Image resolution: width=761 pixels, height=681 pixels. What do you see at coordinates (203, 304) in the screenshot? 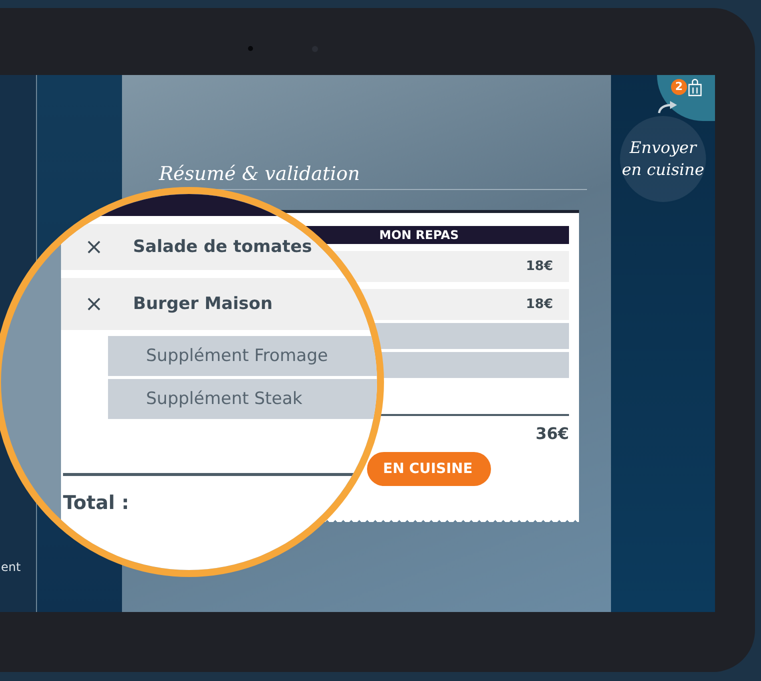
I see `dish-name: Burger Maison` at bounding box center [203, 304].